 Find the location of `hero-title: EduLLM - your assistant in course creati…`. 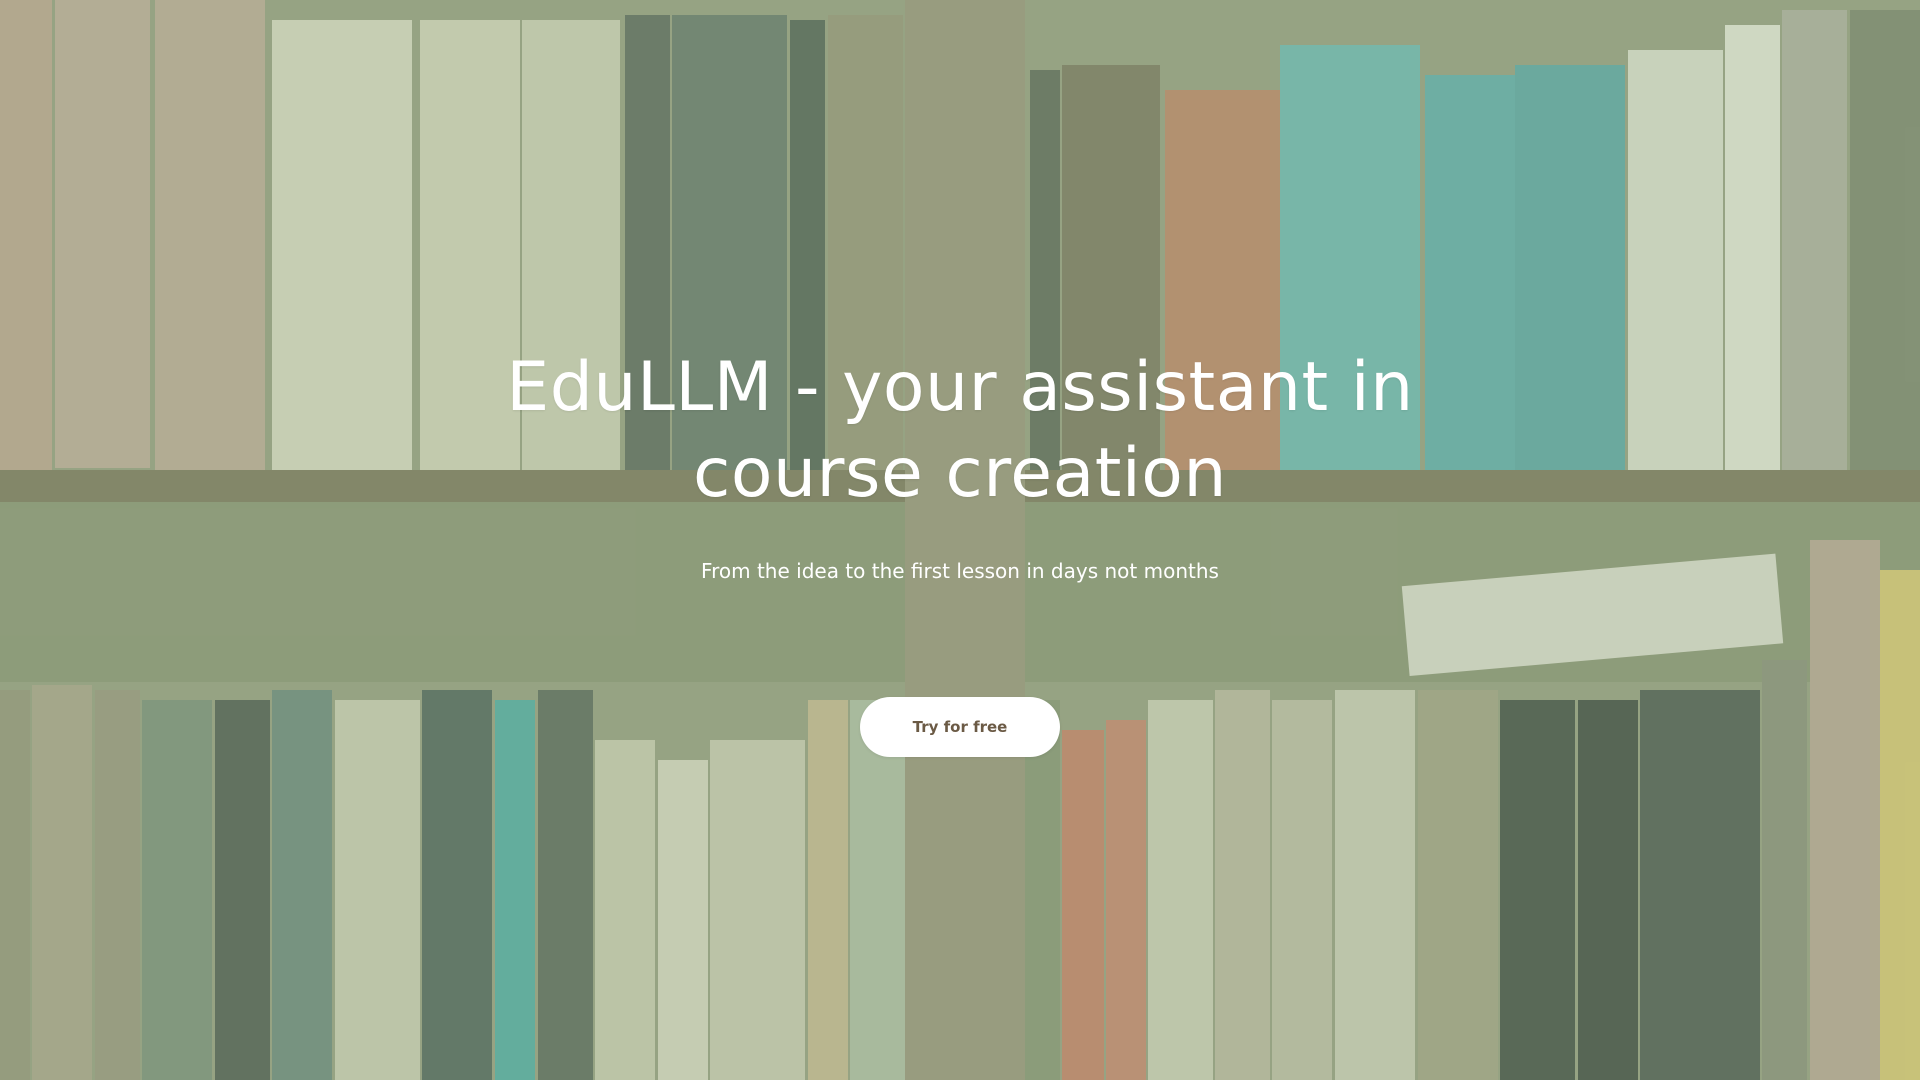

hero-title: EduLLM - your assistant in course creati… is located at coordinates (960, 430).